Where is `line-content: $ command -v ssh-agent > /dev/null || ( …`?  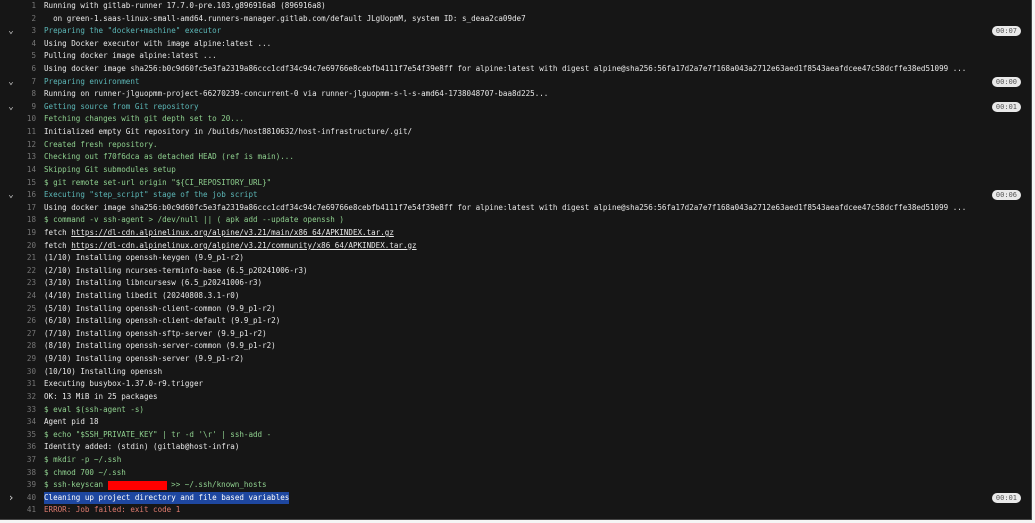 line-content: $ command -v ssh-agent > /dev/null || ( … is located at coordinates (194, 220).